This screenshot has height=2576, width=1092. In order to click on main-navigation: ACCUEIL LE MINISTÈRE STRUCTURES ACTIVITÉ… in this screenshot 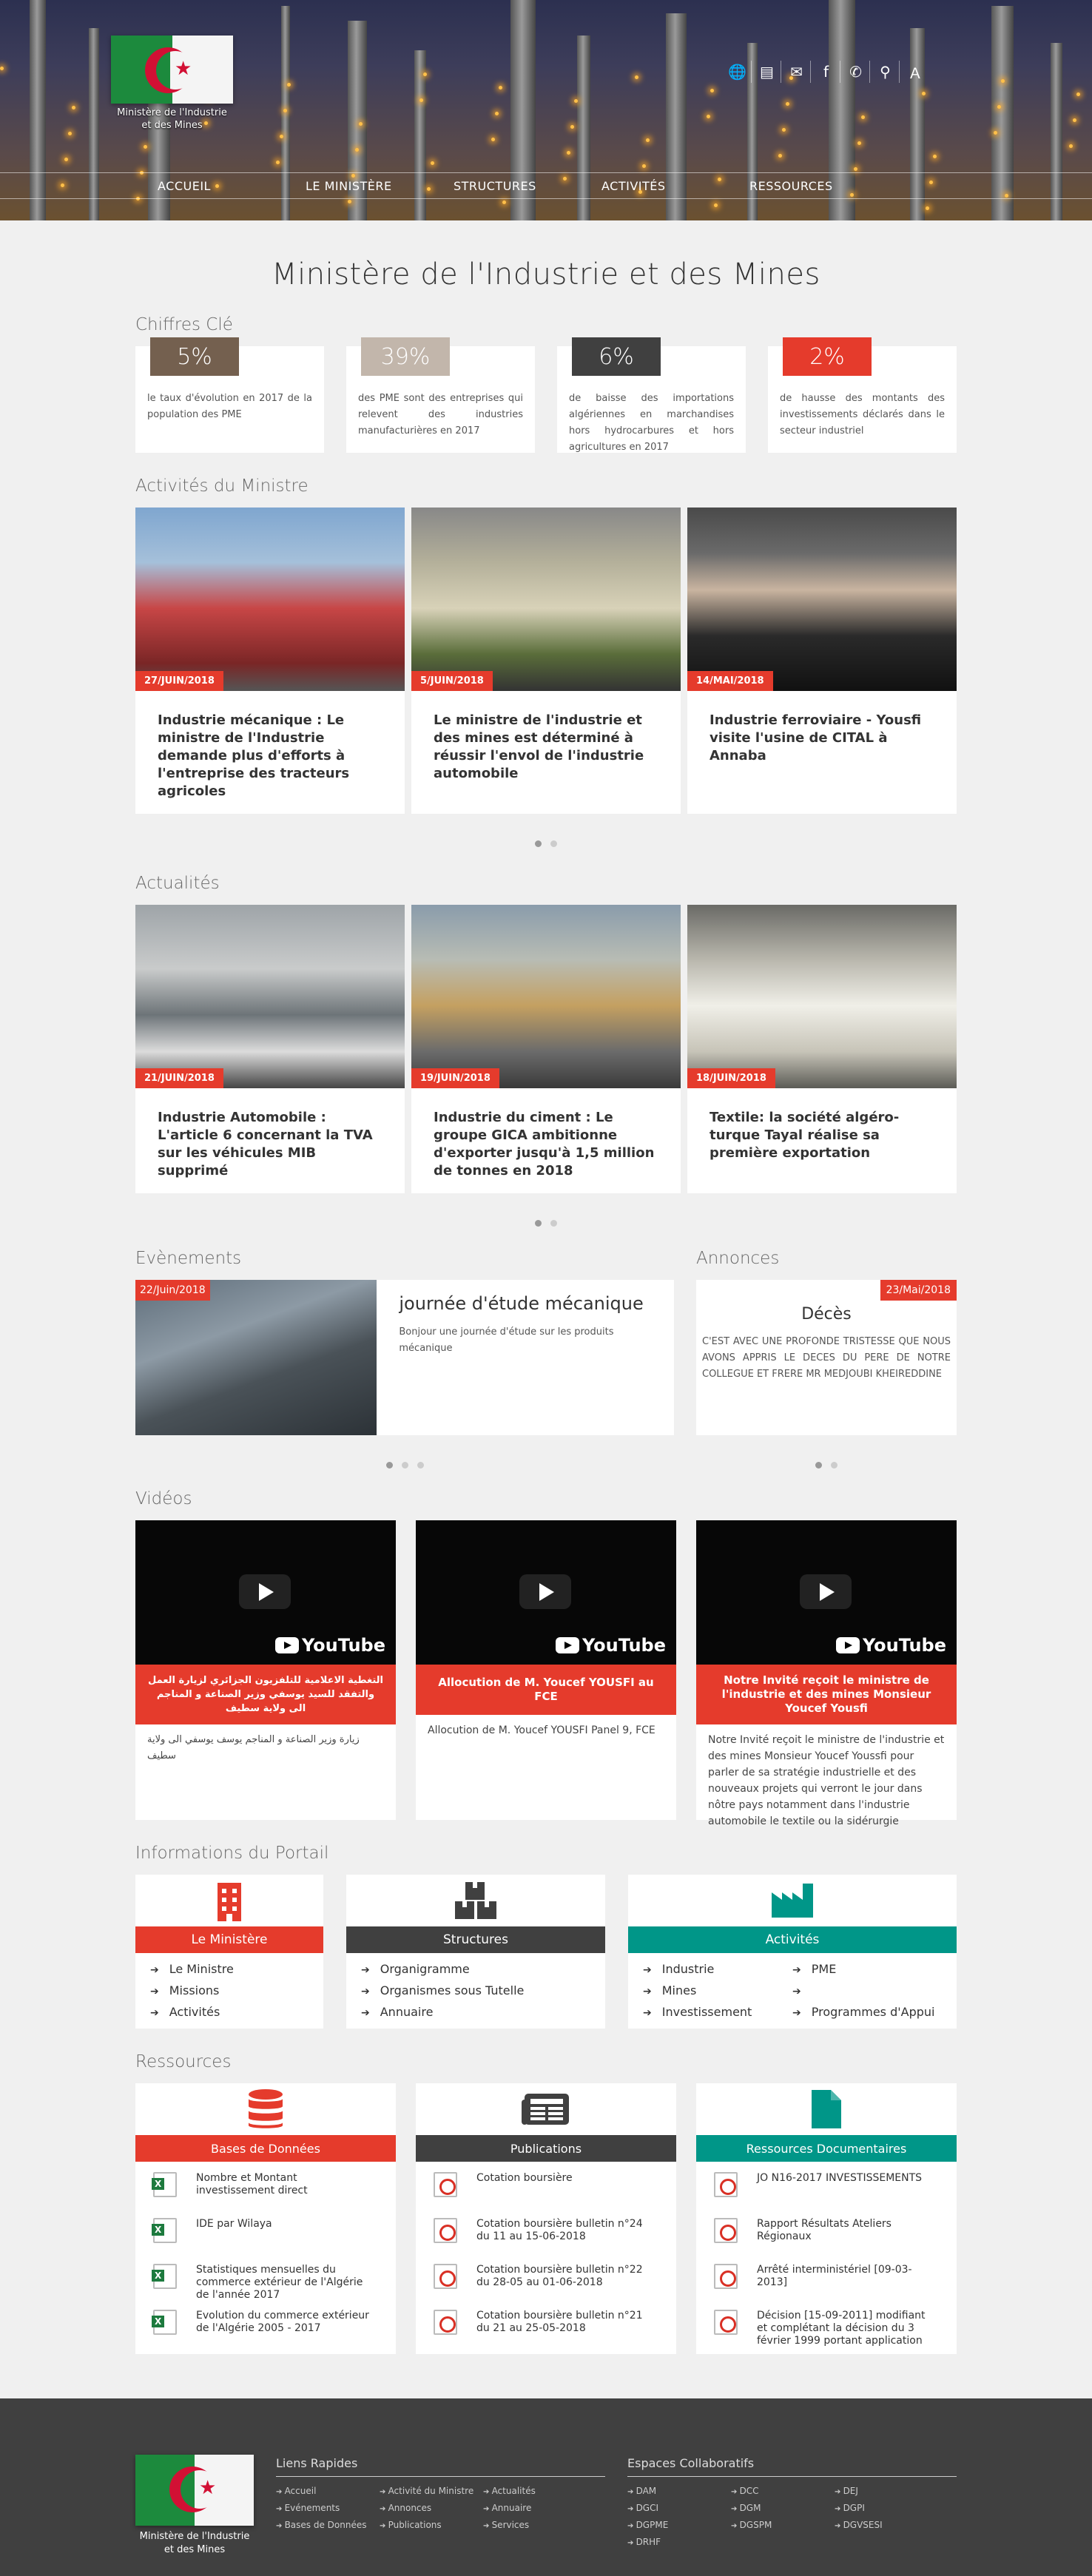, I will do `click(546, 185)`.